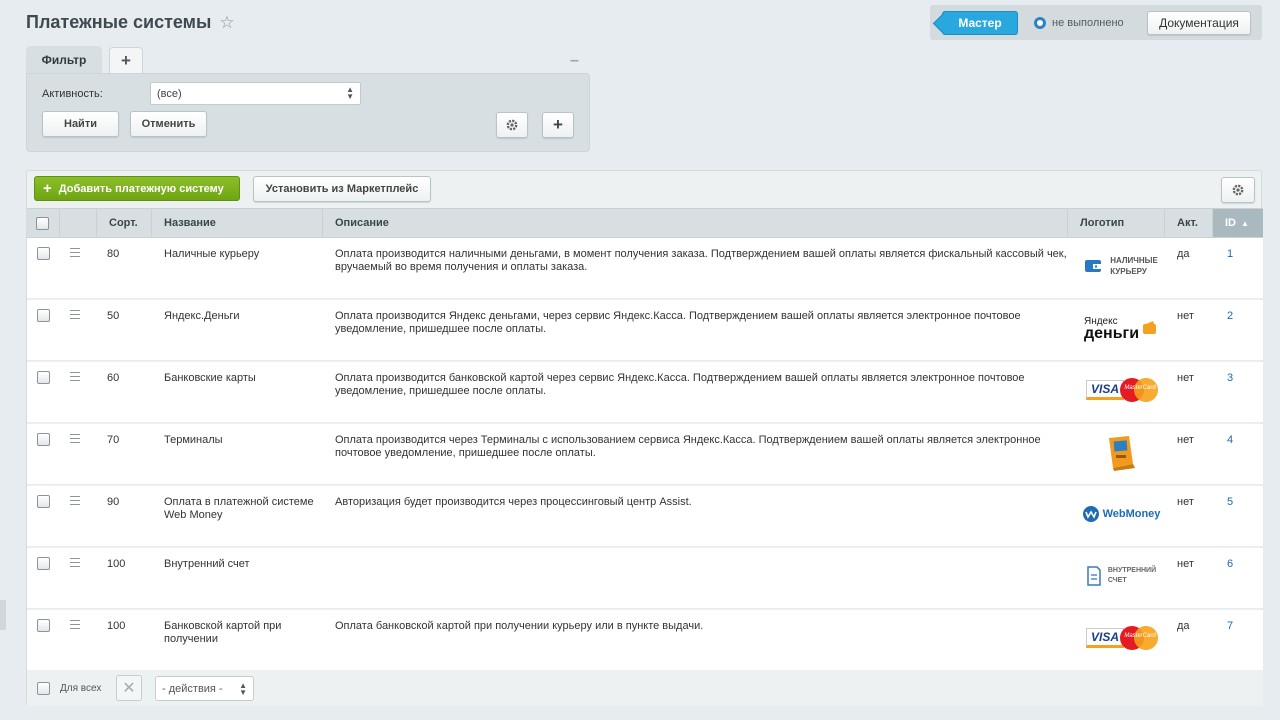 Image resolution: width=1280 pixels, height=720 pixels. Describe the element at coordinates (126, 60) in the screenshot. I see `add-filter-tab-button: +` at that location.